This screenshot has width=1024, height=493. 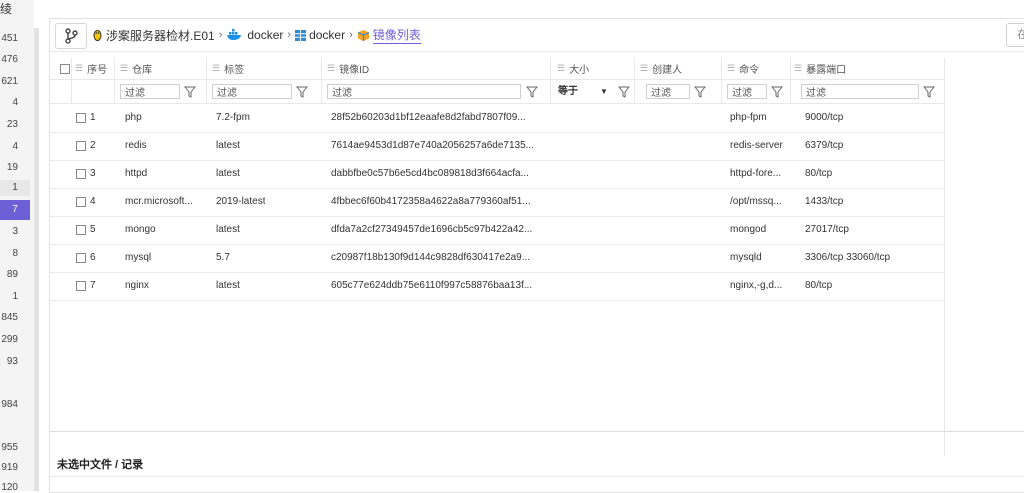 I want to click on right-toolbar-button: 在, so click(x=1015, y=35).